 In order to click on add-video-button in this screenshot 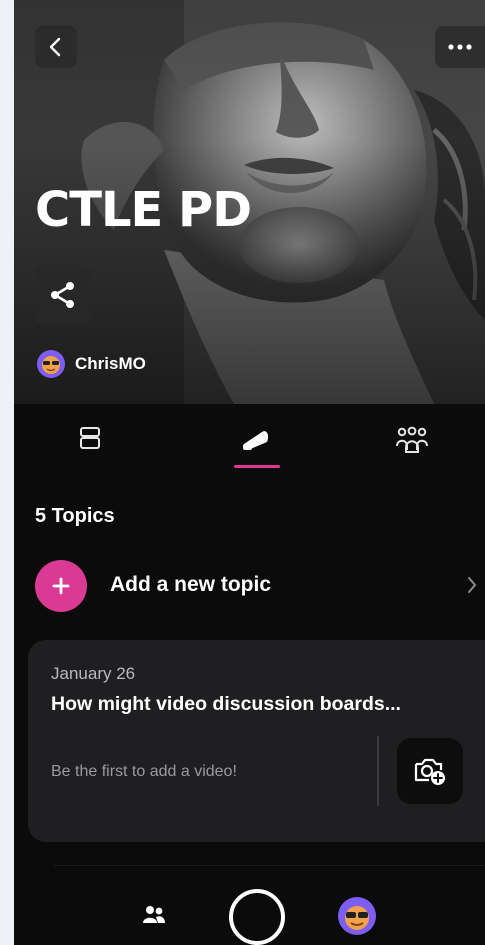, I will do `click(430, 771)`.